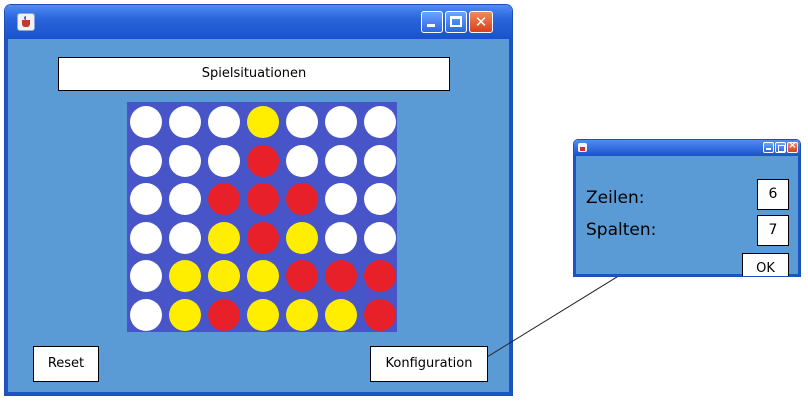 This screenshot has height=402, width=808. What do you see at coordinates (687, 148) in the screenshot?
I see `config-titlebar` at bounding box center [687, 148].